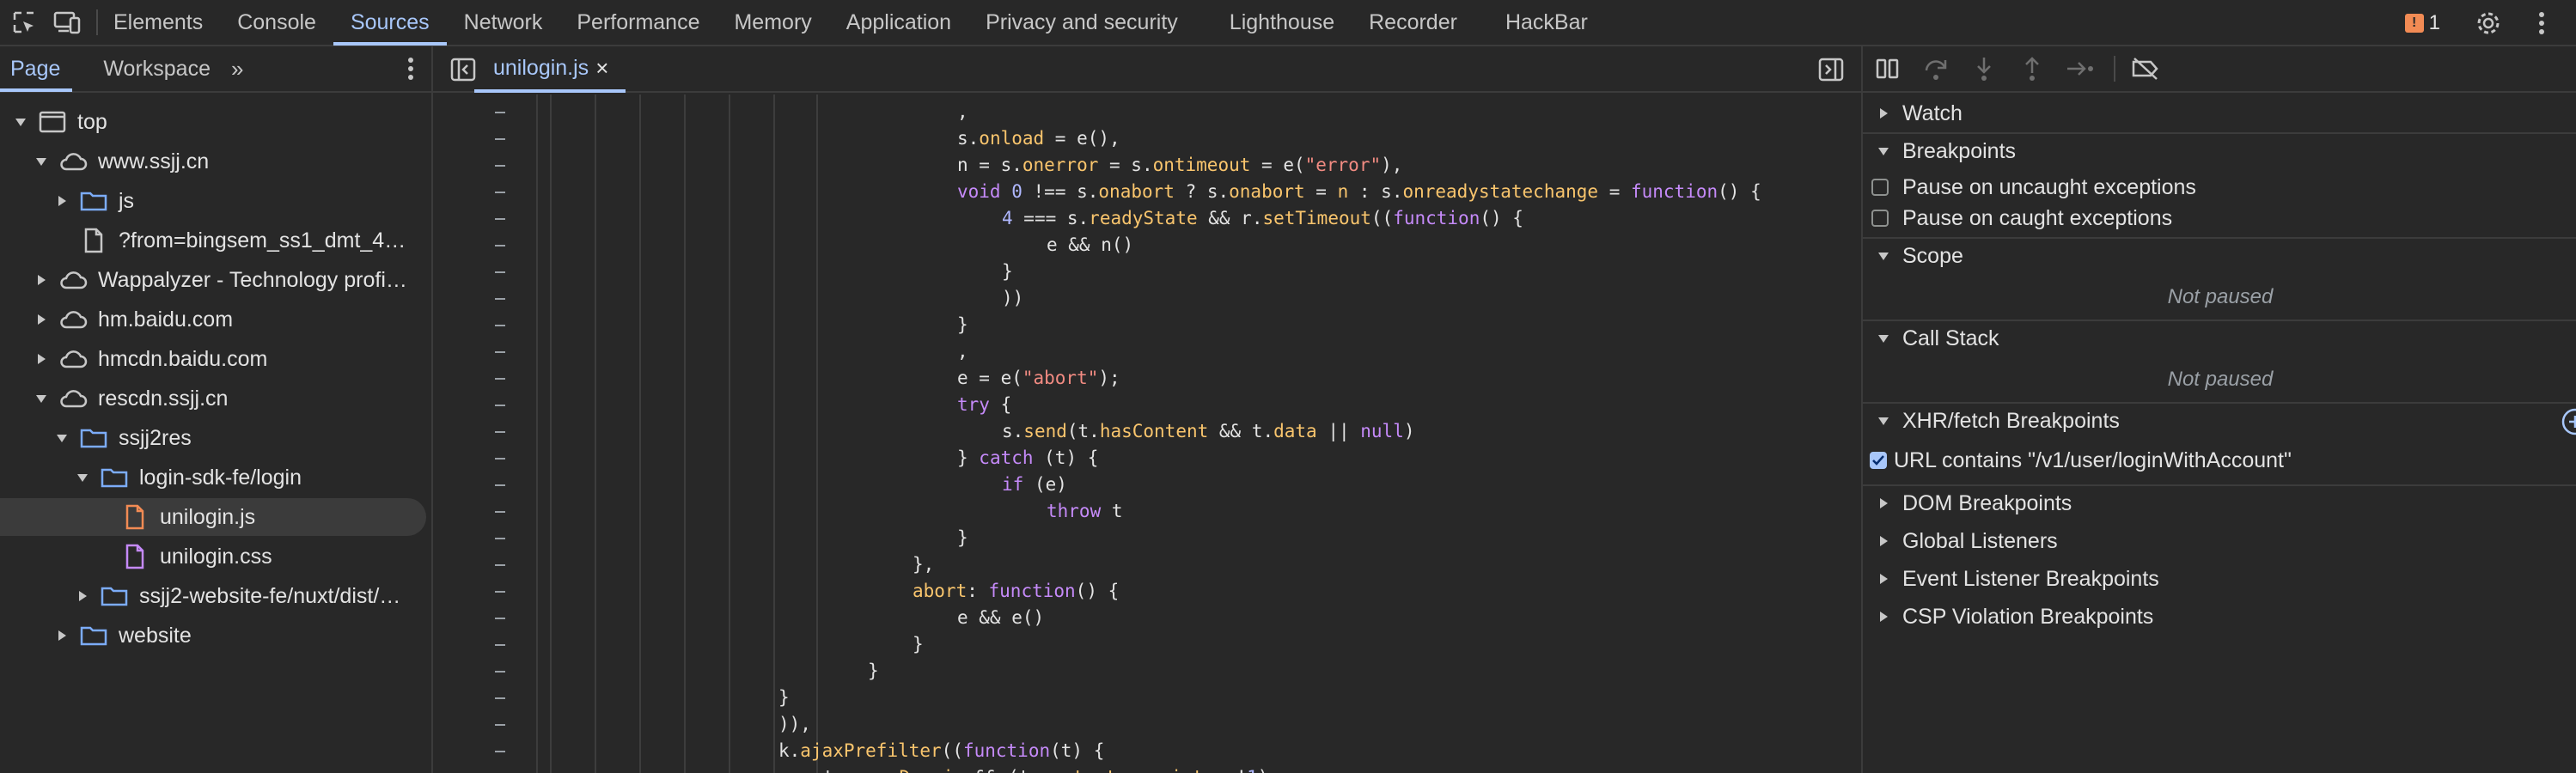  I want to click on more-tabs-icon: », so click(237, 69).